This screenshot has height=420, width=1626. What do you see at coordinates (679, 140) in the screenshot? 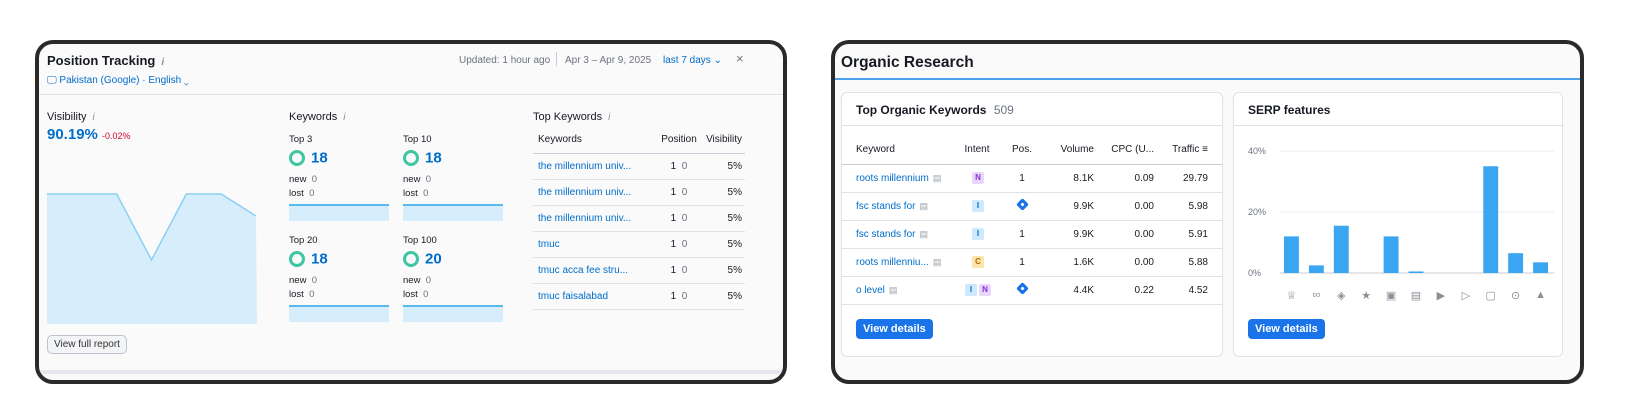
I see `column-header: Position` at bounding box center [679, 140].